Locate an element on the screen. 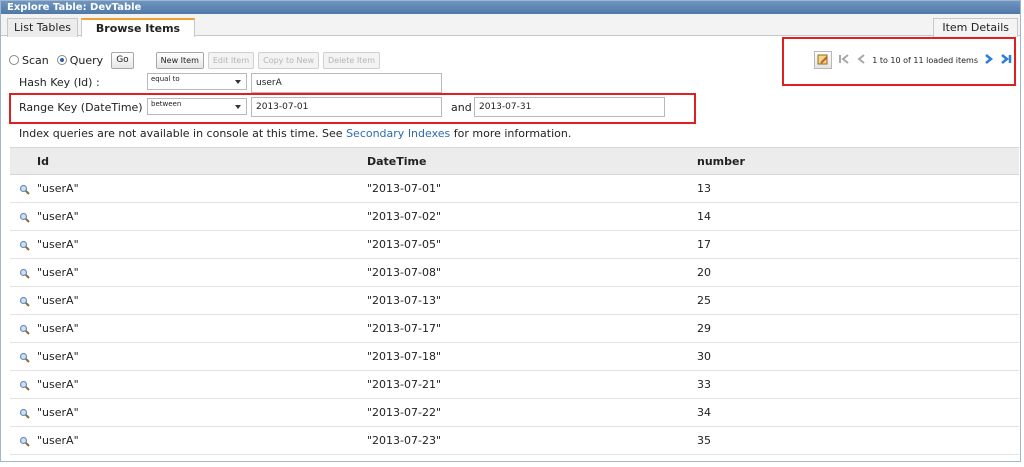  cell-datetime: "2013-07-21" is located at coordinates (404, 384).